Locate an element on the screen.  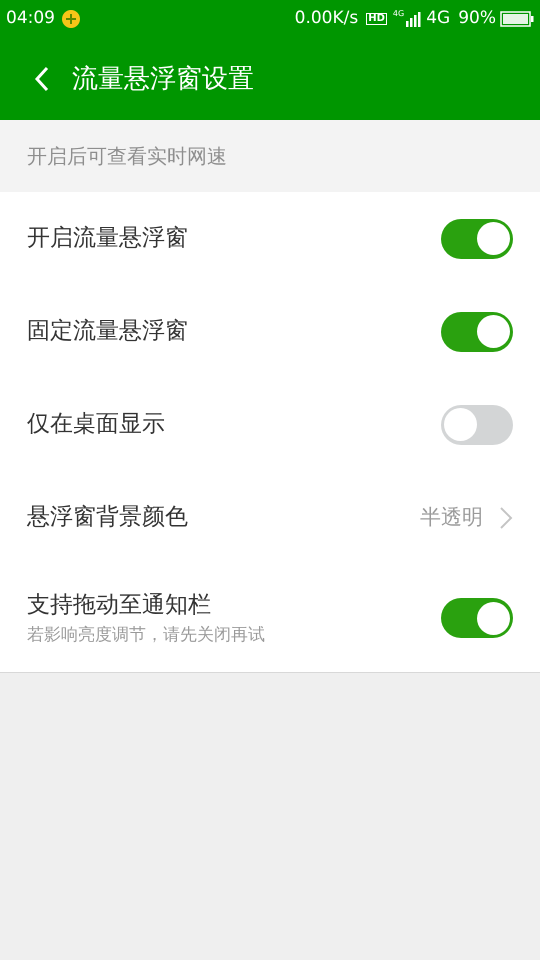
setting-label: 支持拖动至通知栏 is located at coordinates (119, 605).